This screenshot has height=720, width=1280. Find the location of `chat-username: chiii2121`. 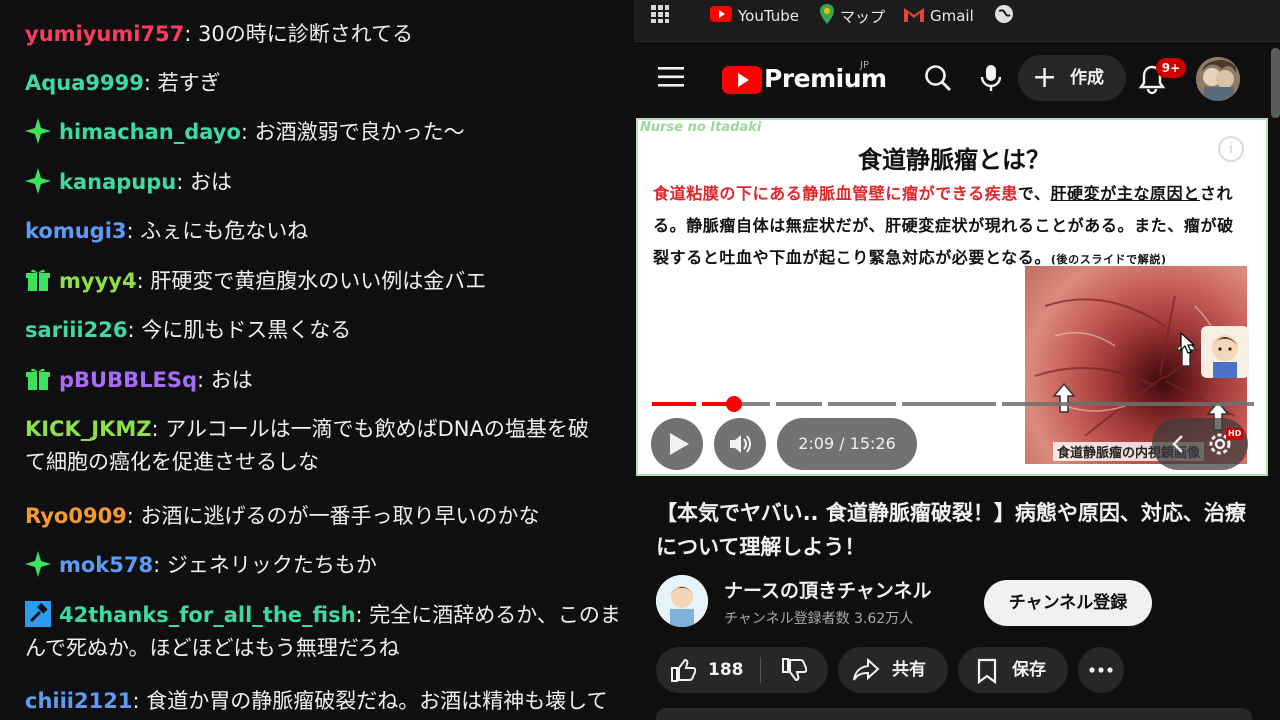

chat-username: chiii2121 is located at coordinates (78, 701).